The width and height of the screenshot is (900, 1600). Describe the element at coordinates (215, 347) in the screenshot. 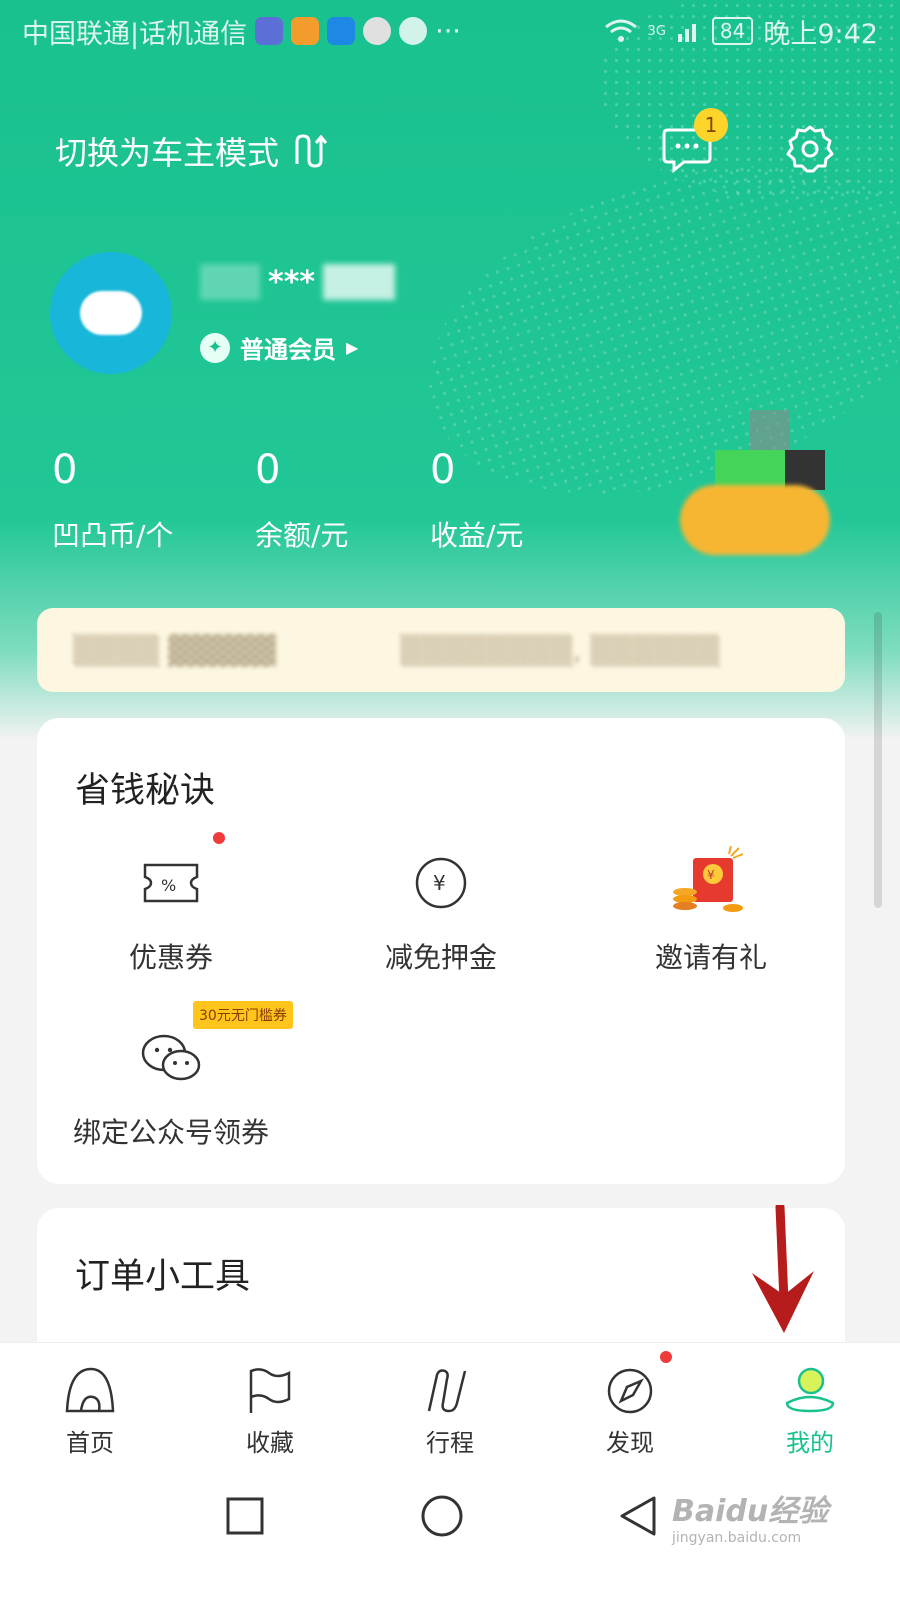

I see `member-badge-icon: ✦` at that location.